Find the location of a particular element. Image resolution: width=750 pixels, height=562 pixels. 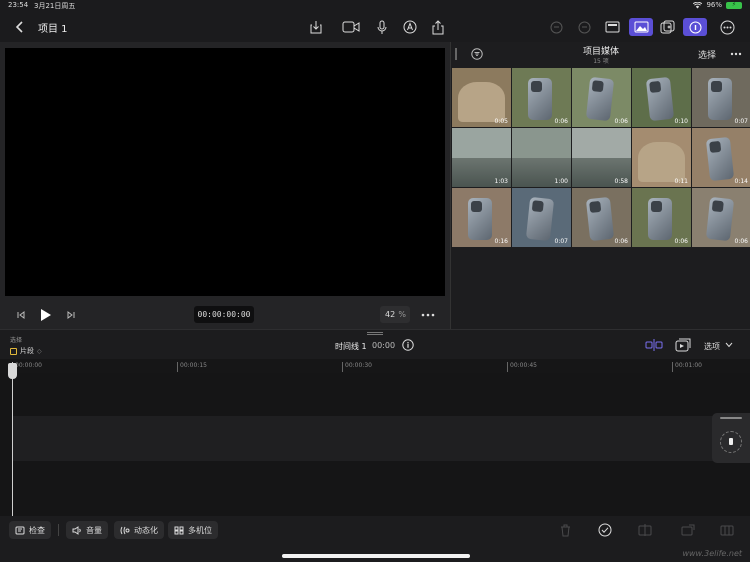

more-button is located at coordinates (727, 27).